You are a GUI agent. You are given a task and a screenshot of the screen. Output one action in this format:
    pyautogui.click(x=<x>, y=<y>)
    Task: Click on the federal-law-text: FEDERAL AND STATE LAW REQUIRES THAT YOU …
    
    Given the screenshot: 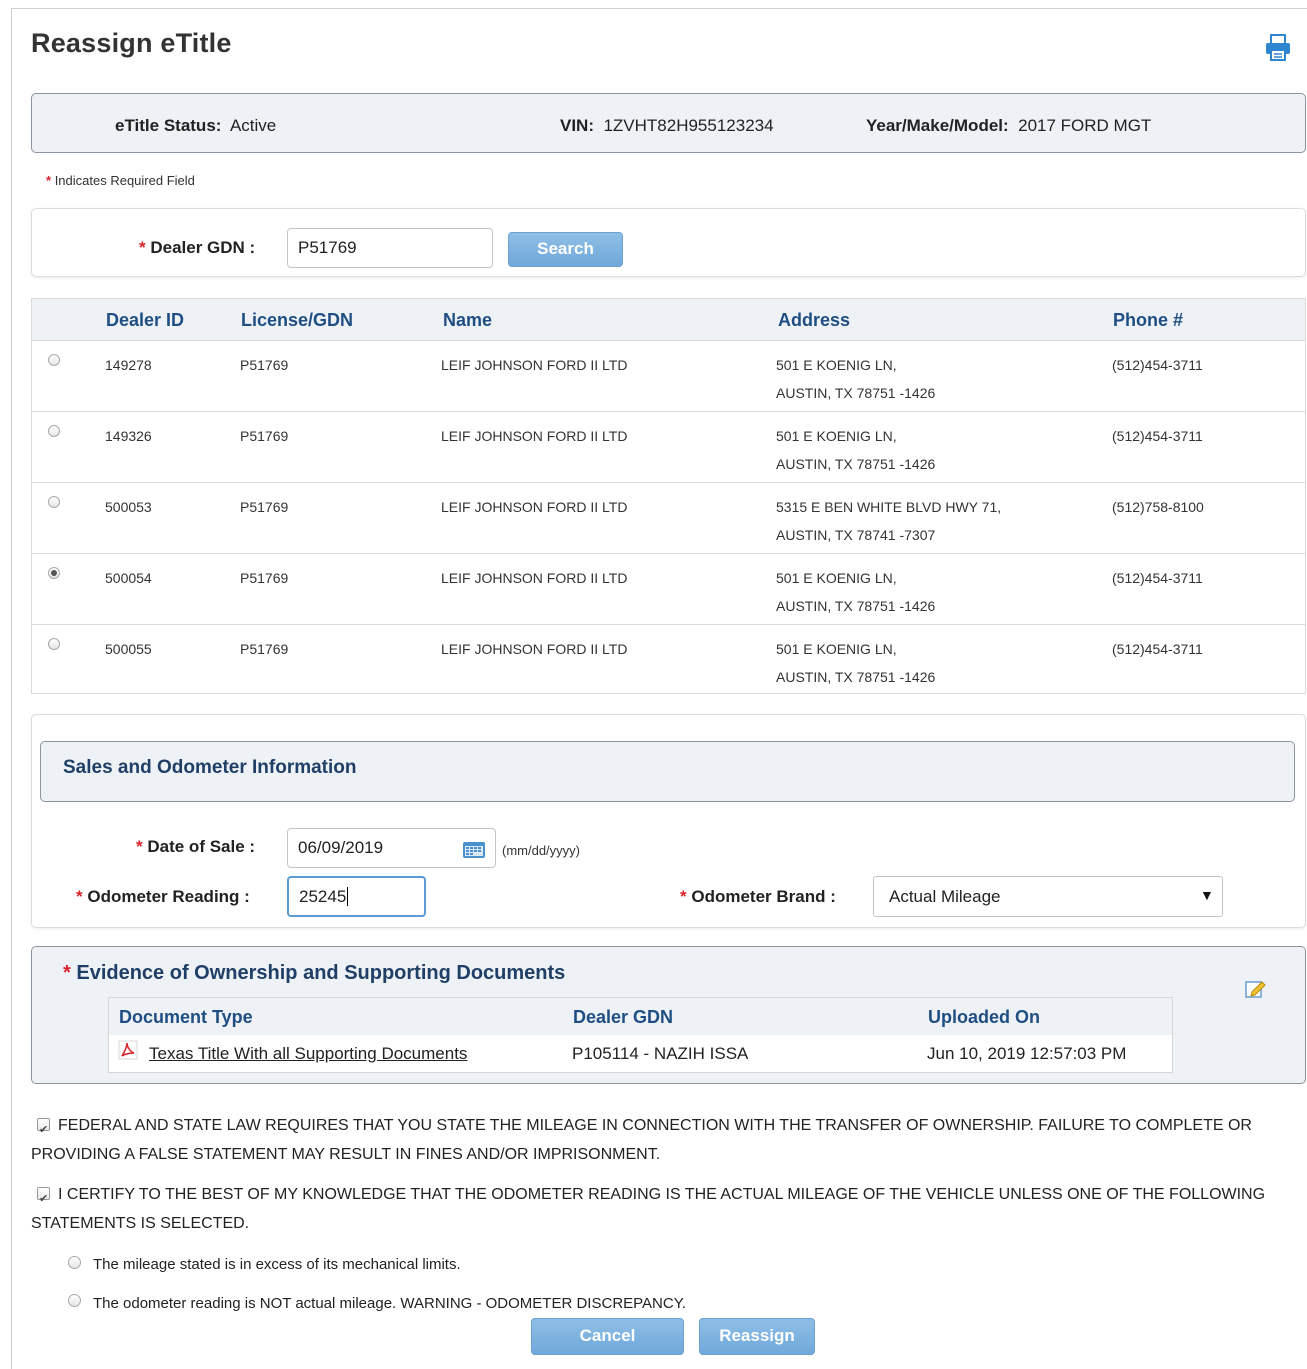 What is the action you would take?
    pyautogui.click(x=641, y=1140)
    